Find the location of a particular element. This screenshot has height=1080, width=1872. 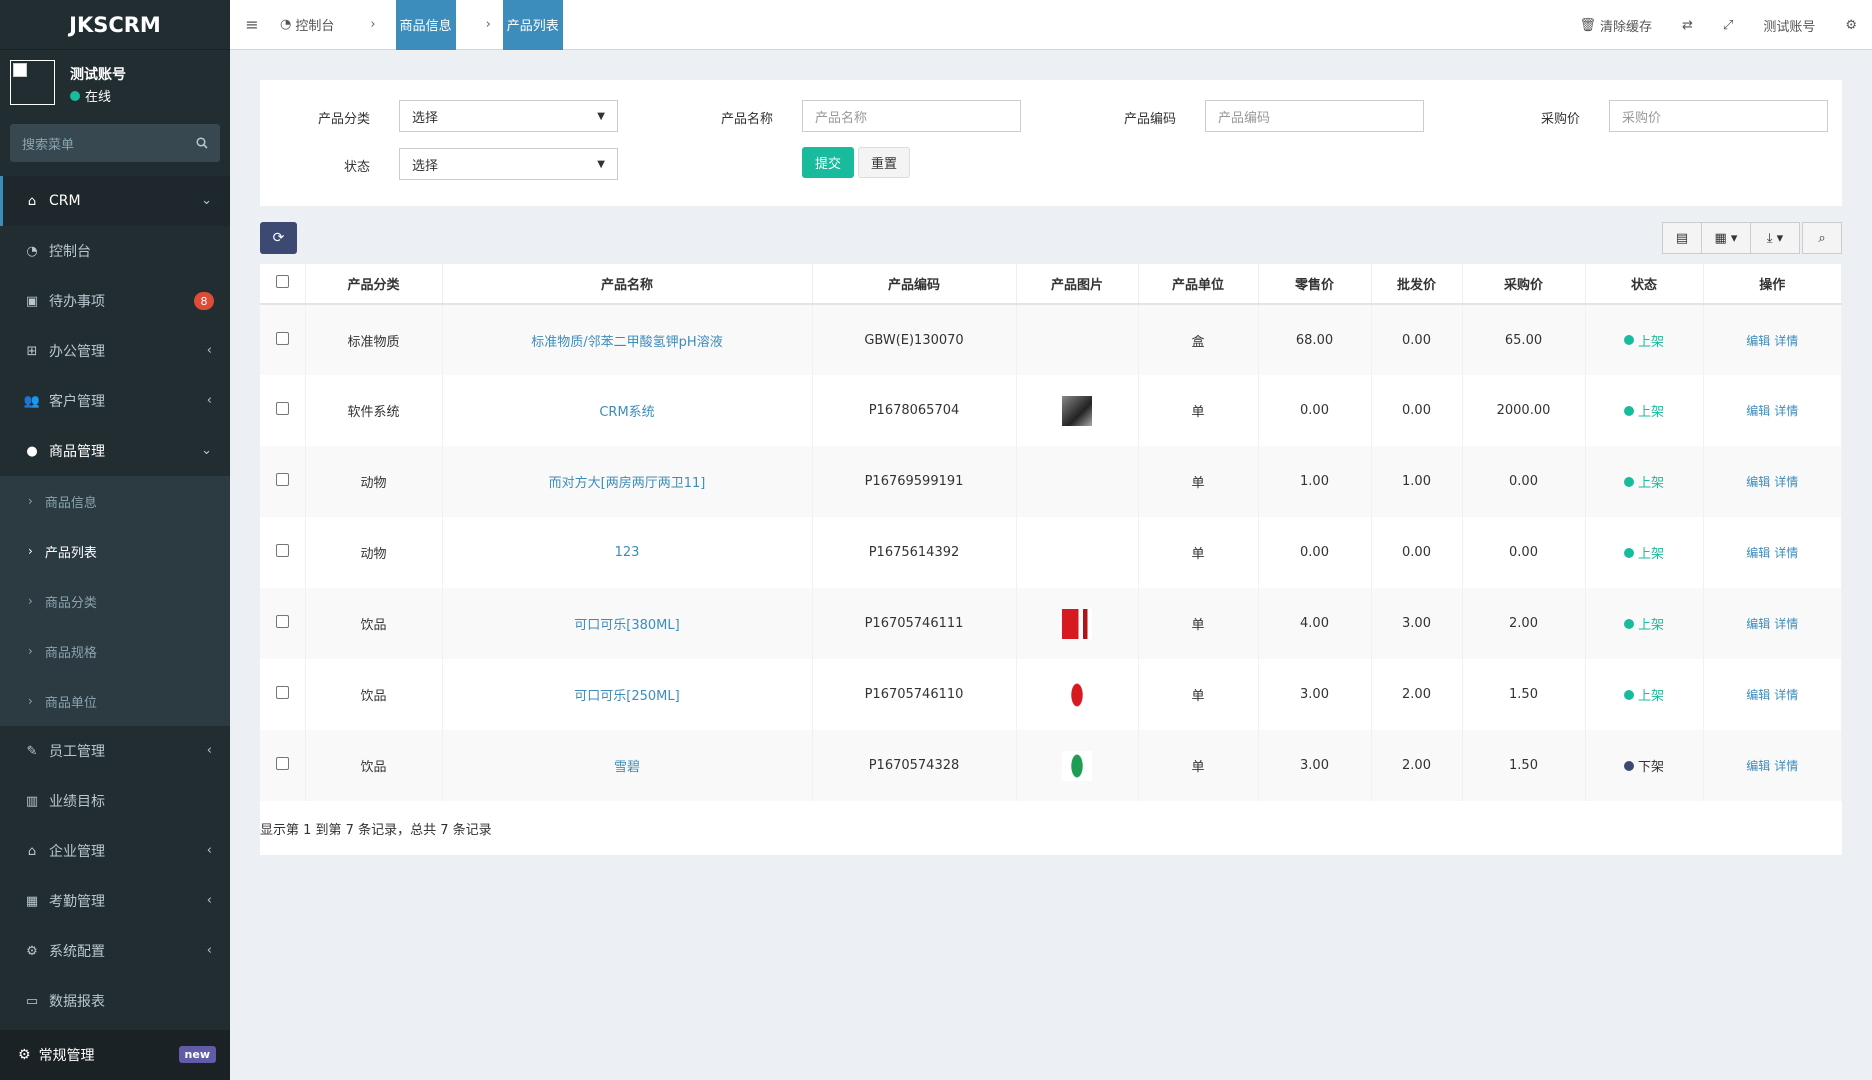

sidebar-item-customers: 👥 客户管理 ‹ is located at coordinates (115, 401).